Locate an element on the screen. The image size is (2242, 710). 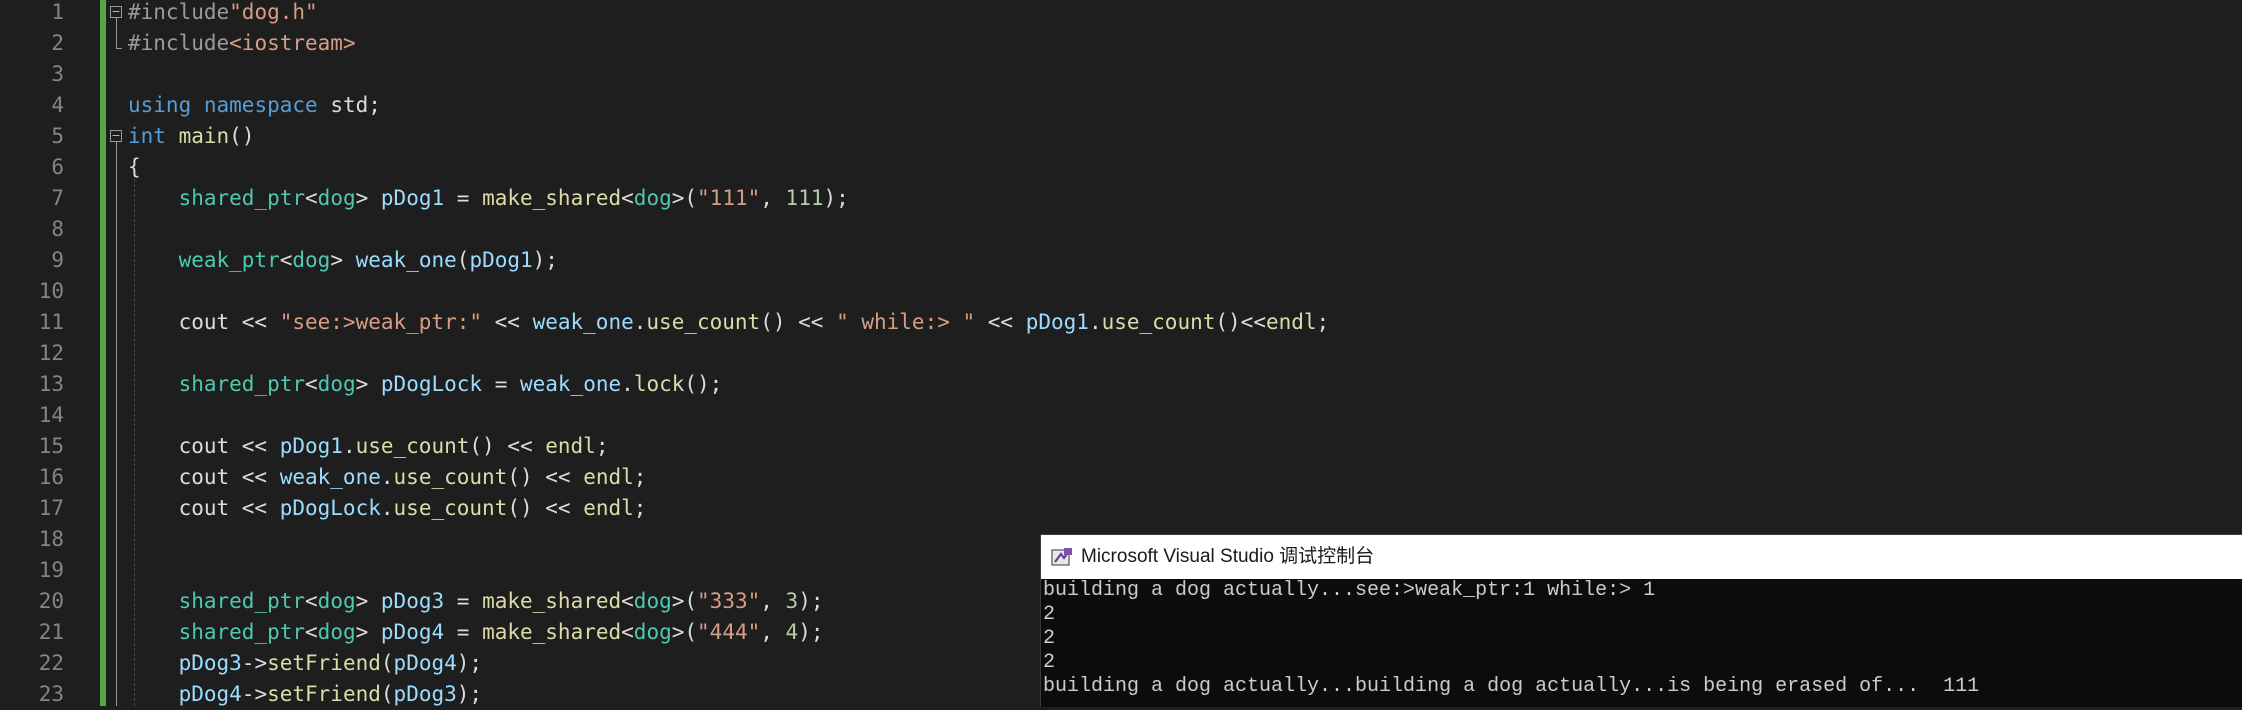
line-number: 17 is located at coordinates (51, 508).